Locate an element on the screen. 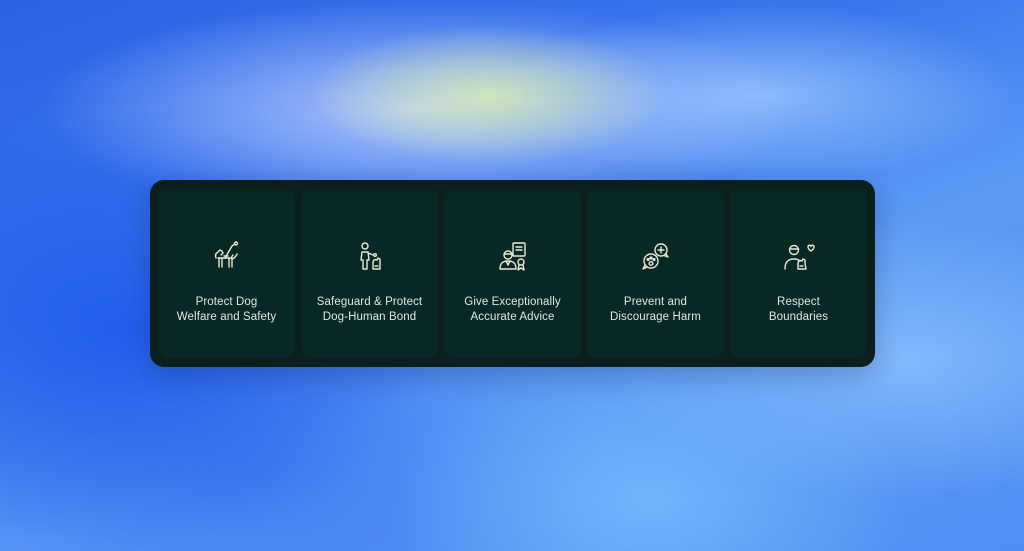 The image size is (1024, 551). expert-certificate-icon is located at coordinates (513, 258).